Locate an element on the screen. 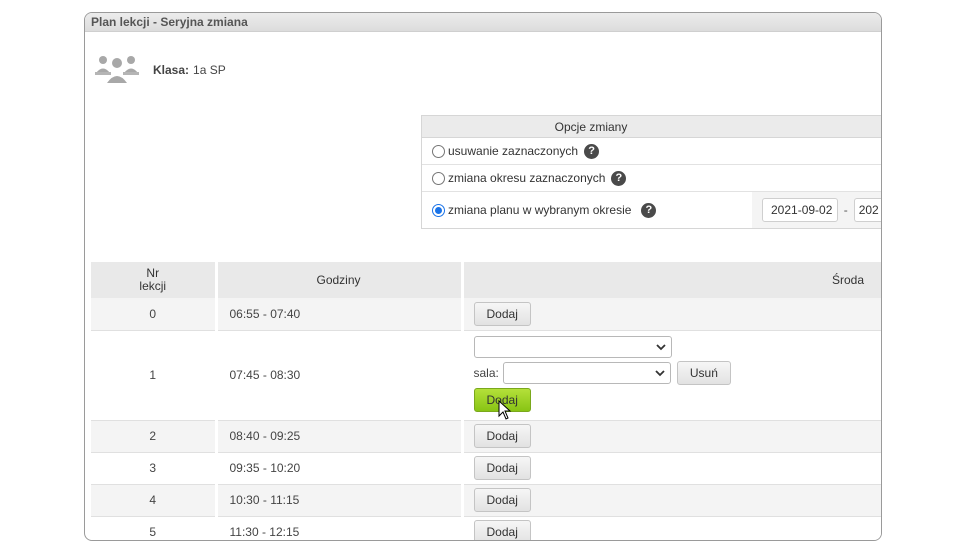  subject-select is located at coordinates (572, 346).